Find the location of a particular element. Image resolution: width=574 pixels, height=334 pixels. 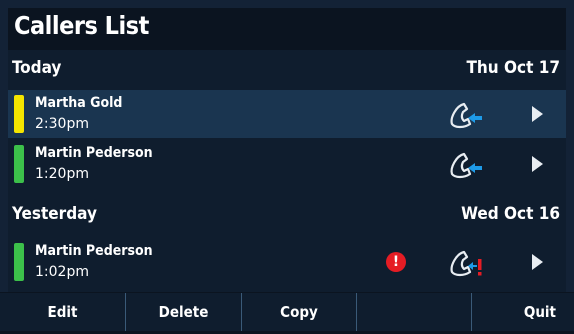

call-row: Martha Gold 2:30pm is located at coordinates (287, 114).